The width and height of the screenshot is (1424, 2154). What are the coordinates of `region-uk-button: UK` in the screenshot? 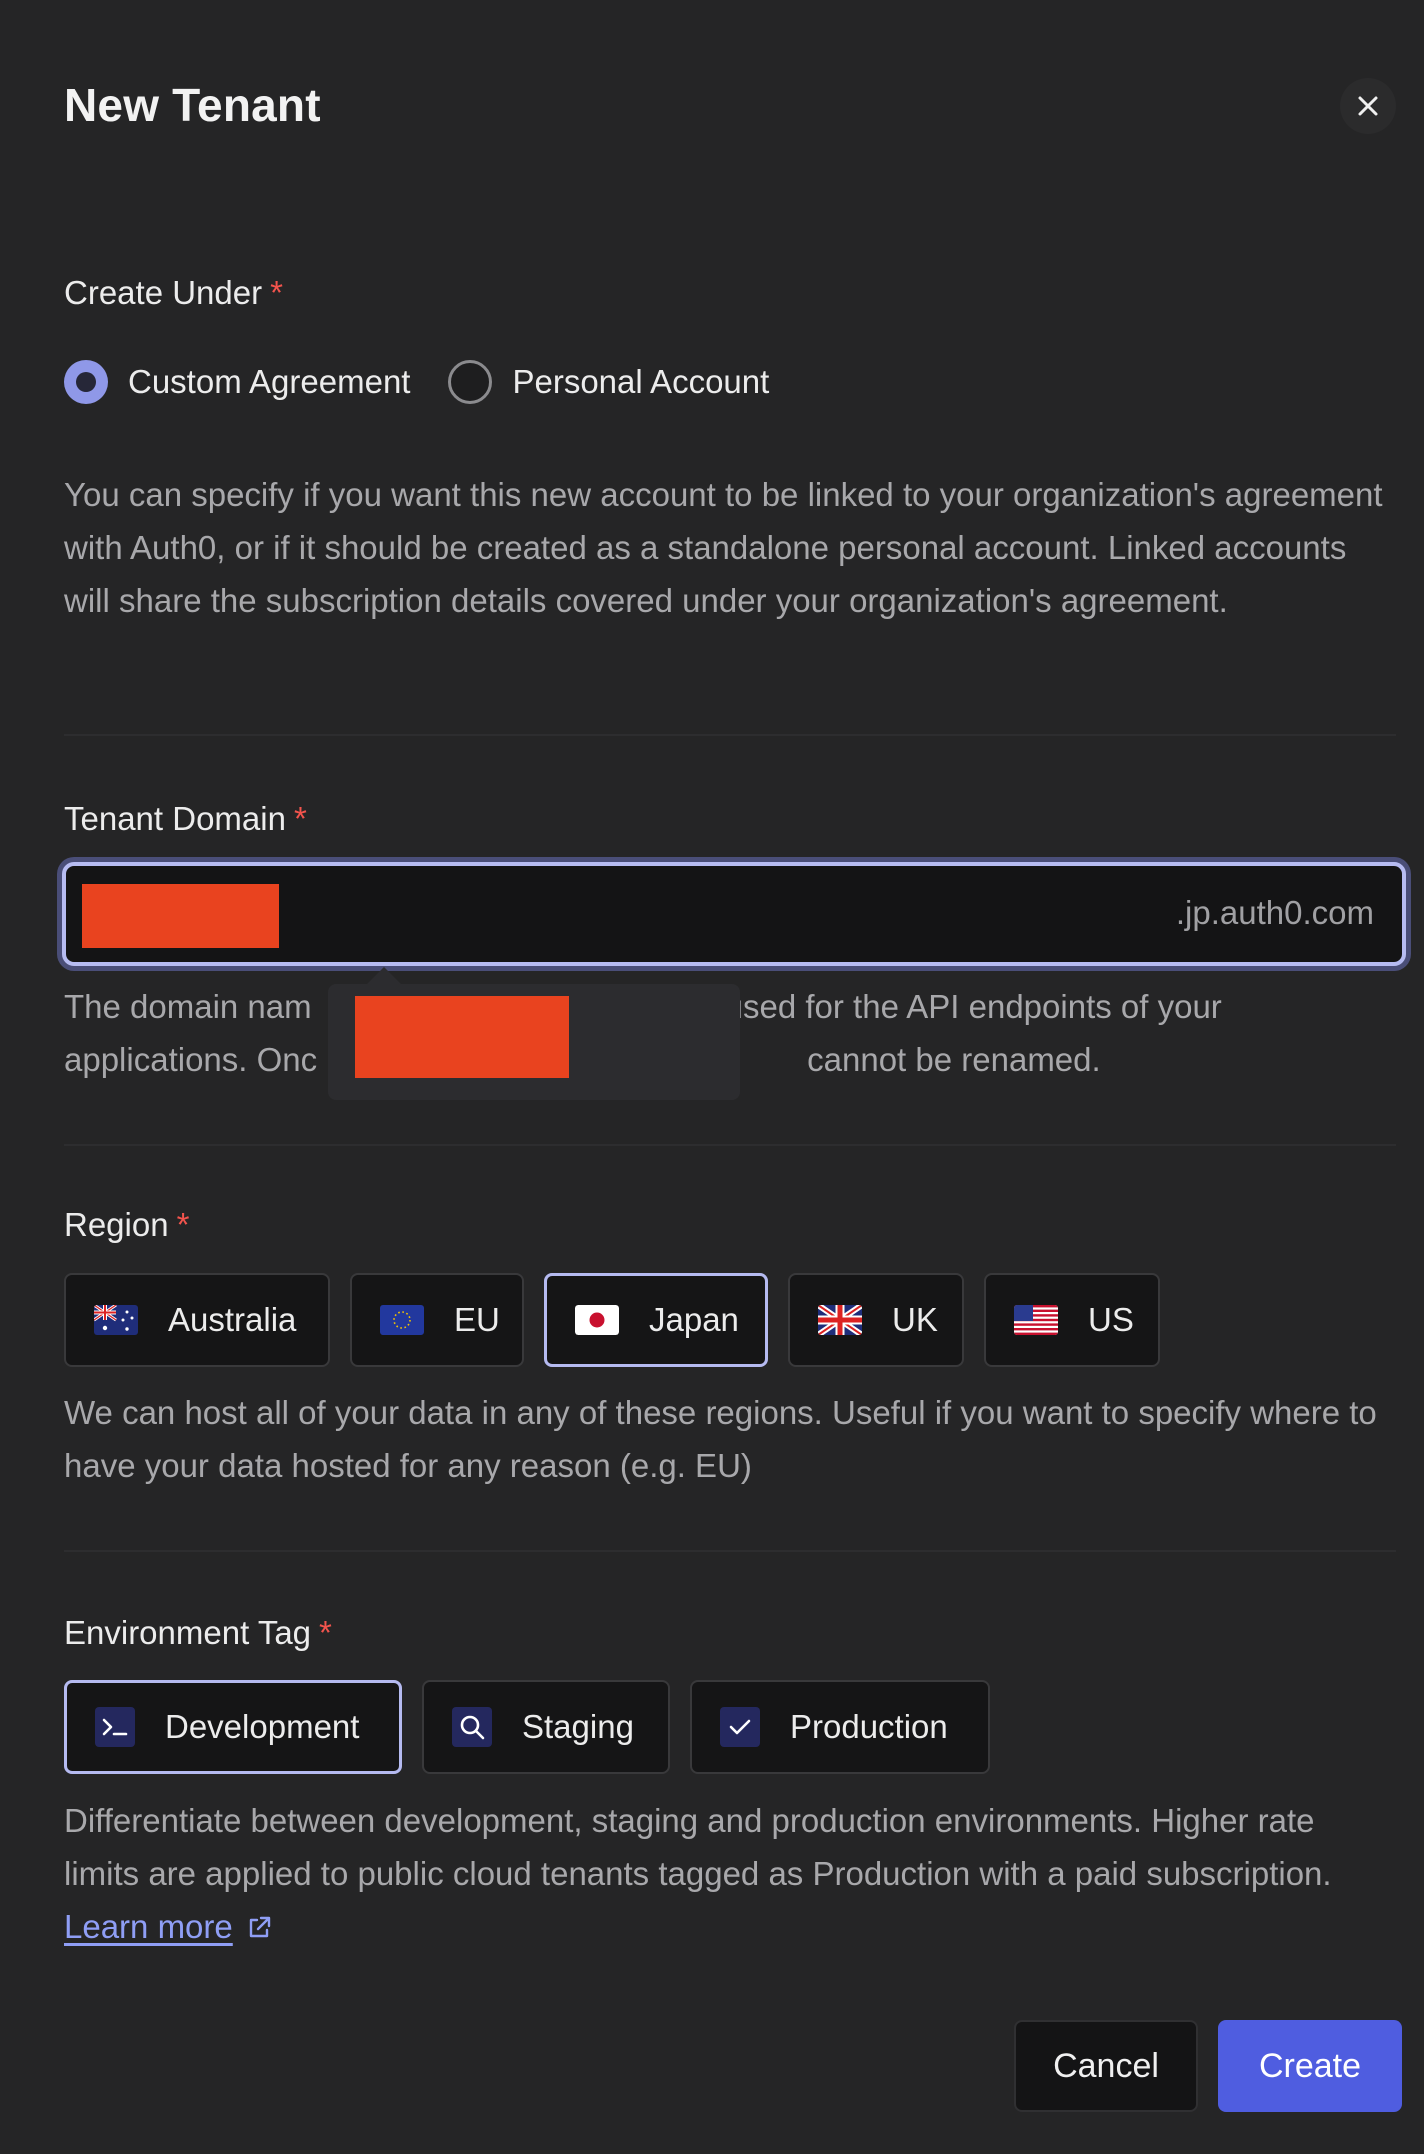 It's located at (876, 1320).